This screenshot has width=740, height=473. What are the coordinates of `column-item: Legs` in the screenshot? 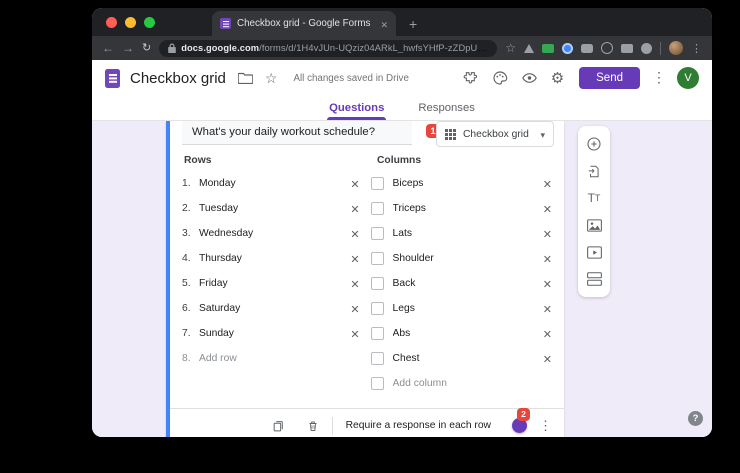 It's located at (461, 308).